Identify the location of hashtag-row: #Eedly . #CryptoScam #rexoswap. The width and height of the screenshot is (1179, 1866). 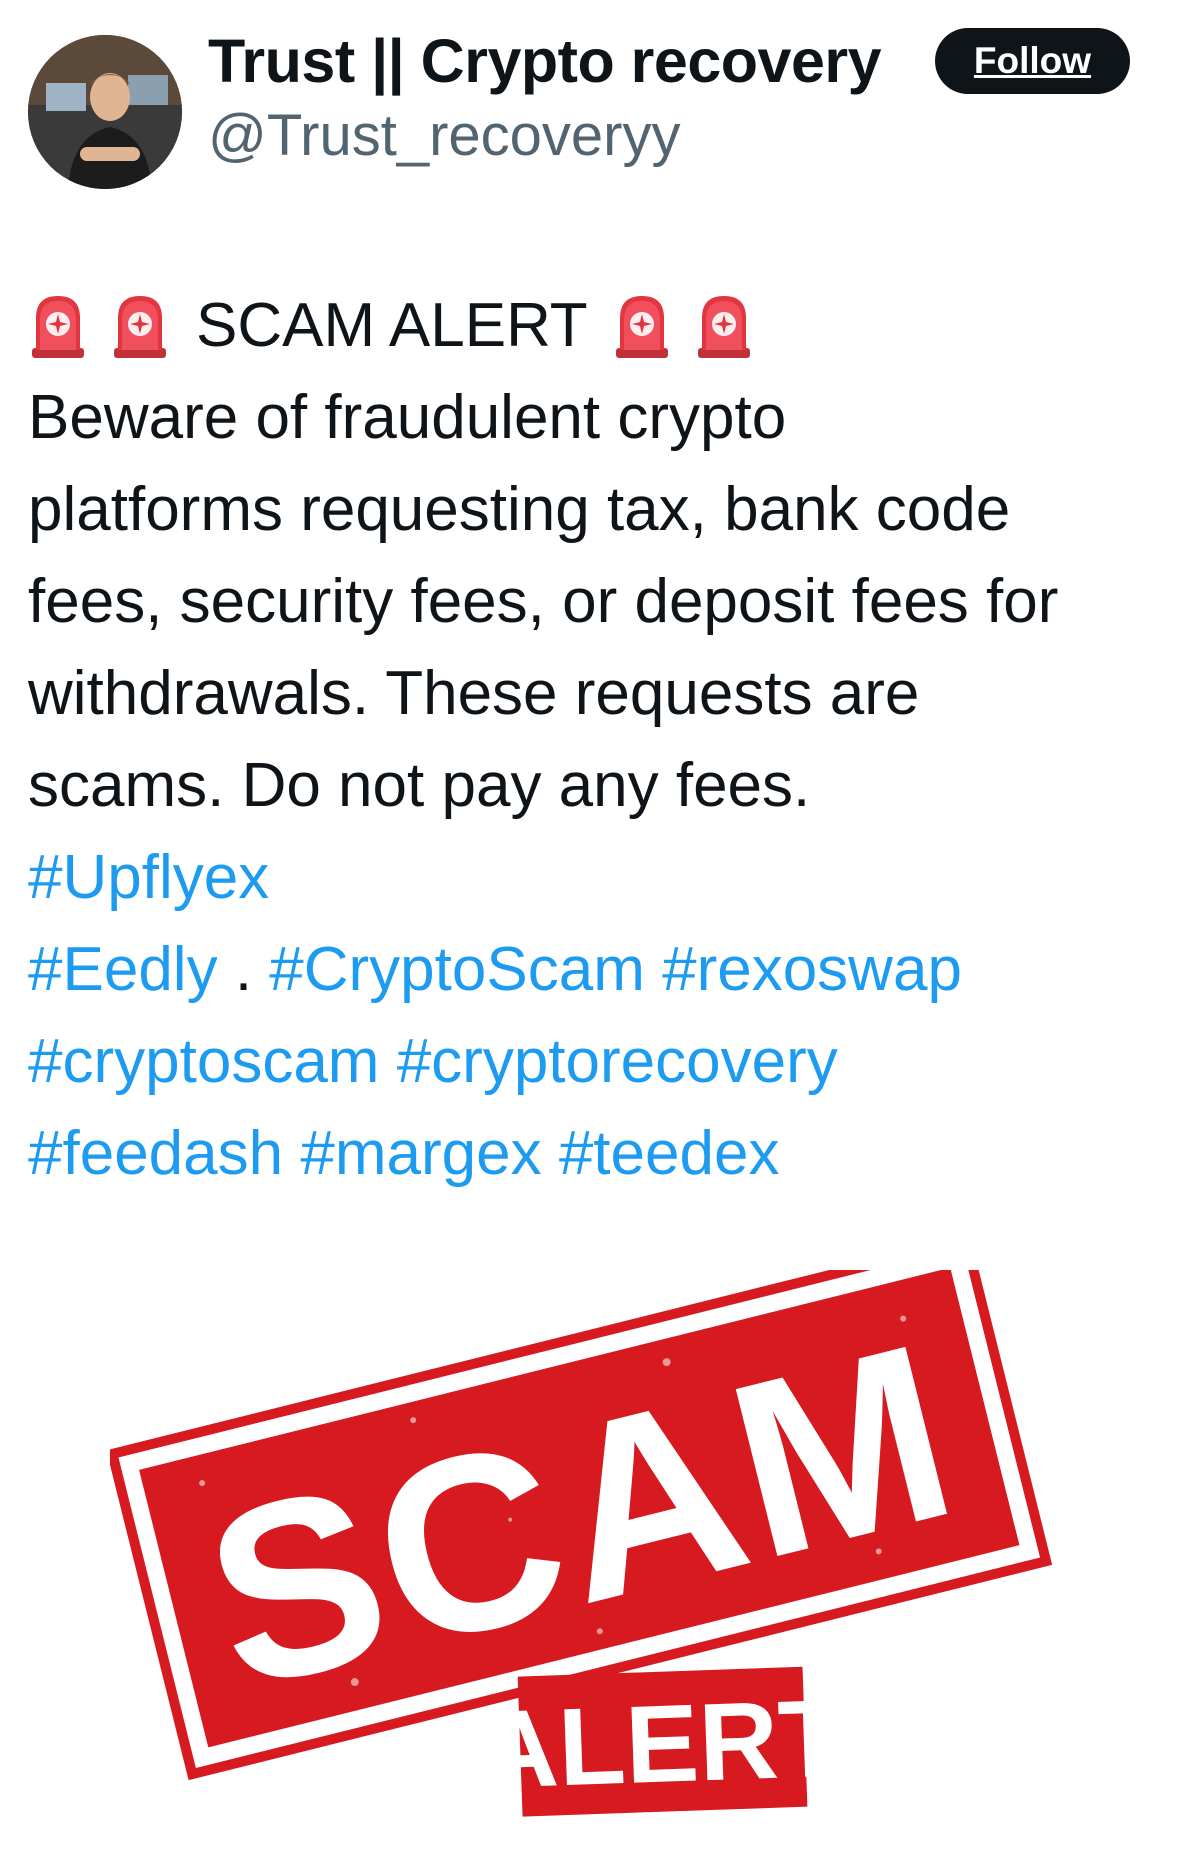
(593, 970).